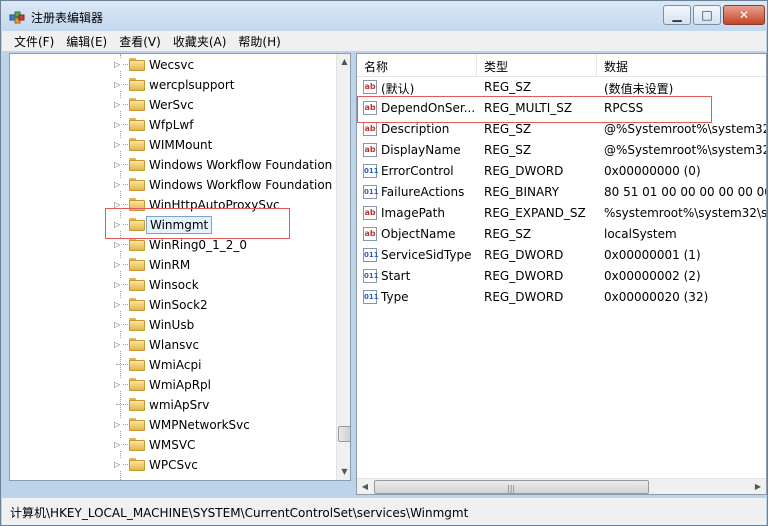 This screenshot has height=526, width=768. I want to click on scroll-up-arrow-icon: ▲, so click(343, 62).